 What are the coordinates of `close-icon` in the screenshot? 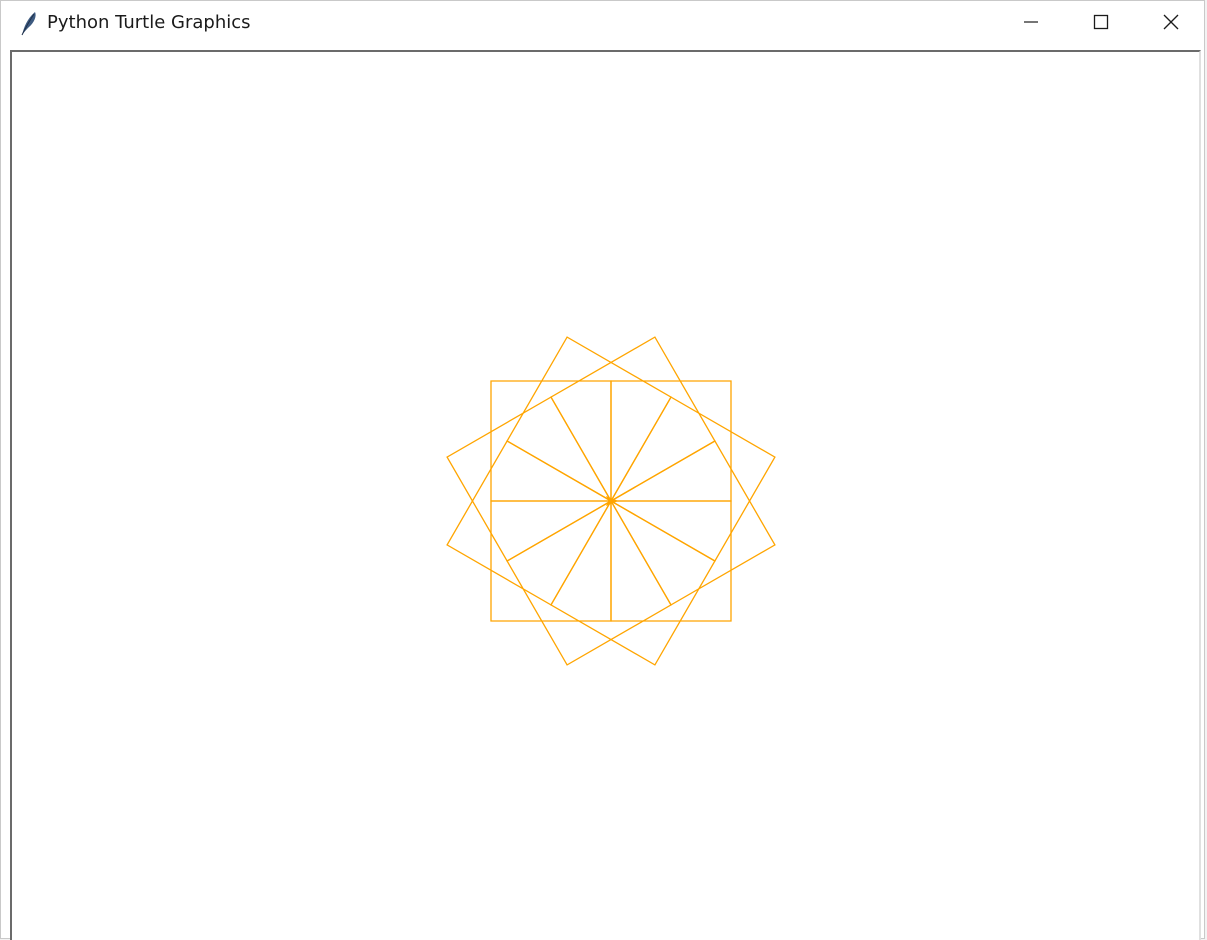 It's located at (1171, 24).